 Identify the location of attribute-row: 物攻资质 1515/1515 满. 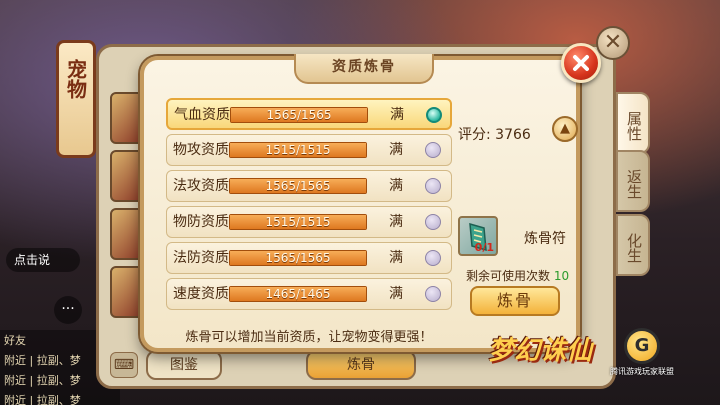
(309, 150).